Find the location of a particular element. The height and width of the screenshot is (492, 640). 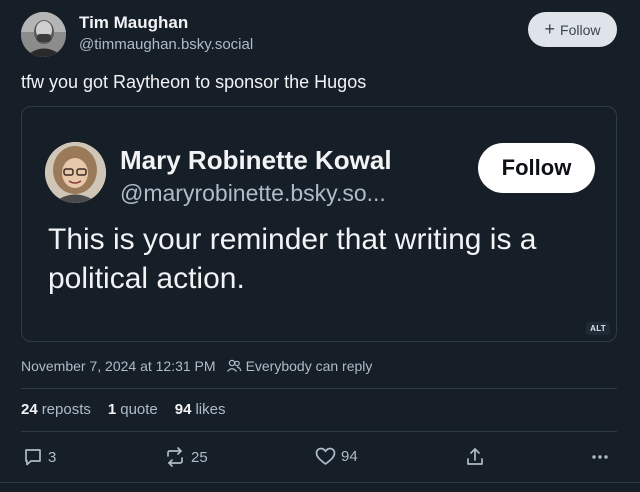

more-options-button is located at coordinates (600, 457).